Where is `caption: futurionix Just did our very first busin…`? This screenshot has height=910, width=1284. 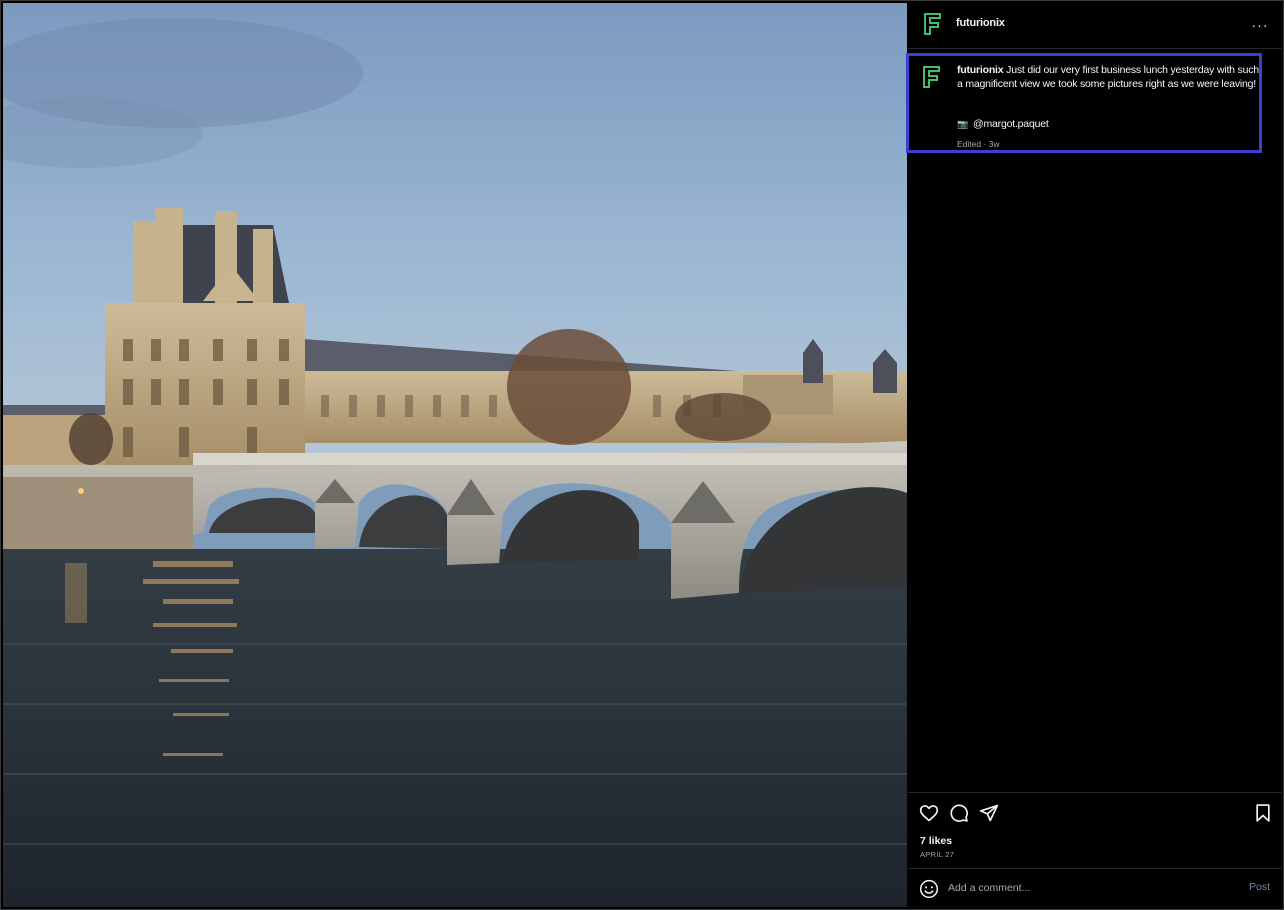 caption: futurionix Just did our very first busin… is located at coordinates (1108, 77).